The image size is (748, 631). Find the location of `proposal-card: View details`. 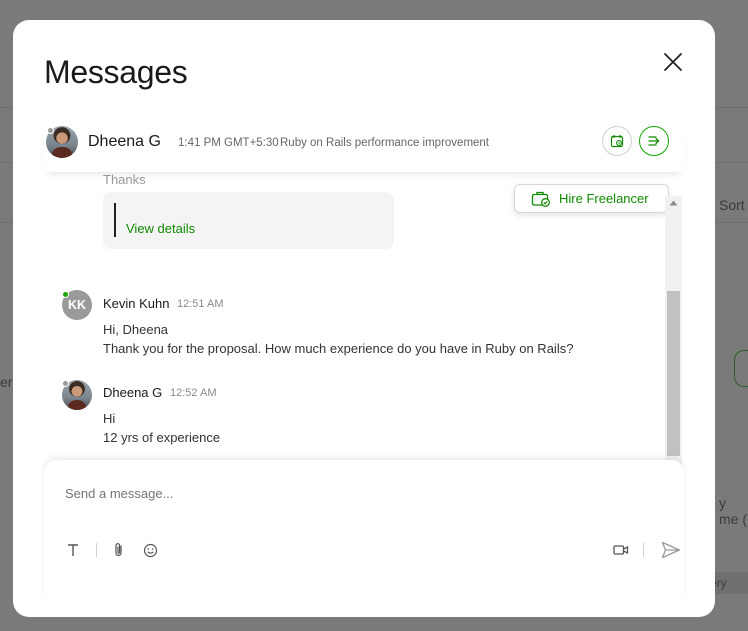

proposal-card: View details is located at coordinates (248, 220).